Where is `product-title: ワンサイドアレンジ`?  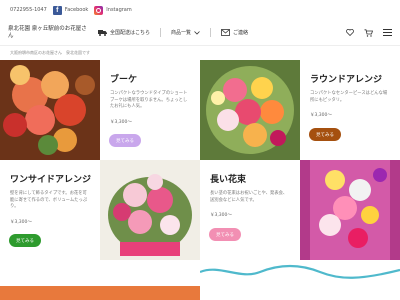
product-title: ワンサイドアレンジ is located at coordinates (51, 180).